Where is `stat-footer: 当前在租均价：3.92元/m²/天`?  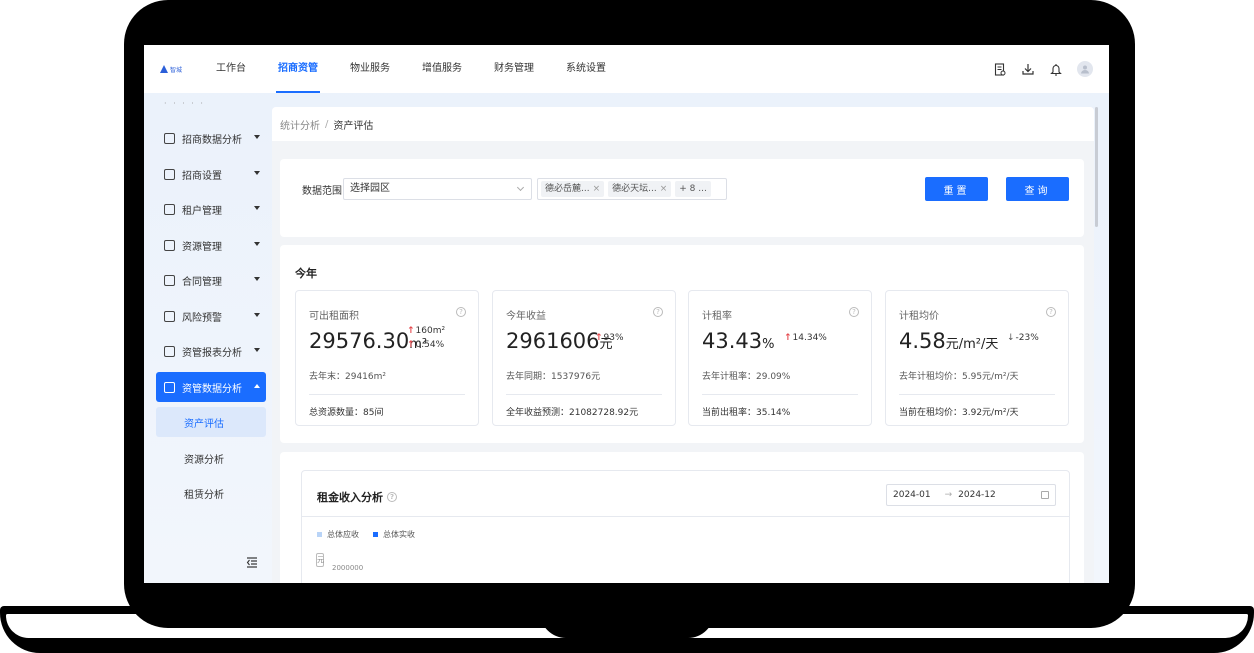
stat-footer: 当前在租均价：3.92元/m²/天 is located at coordinates (959, 413).